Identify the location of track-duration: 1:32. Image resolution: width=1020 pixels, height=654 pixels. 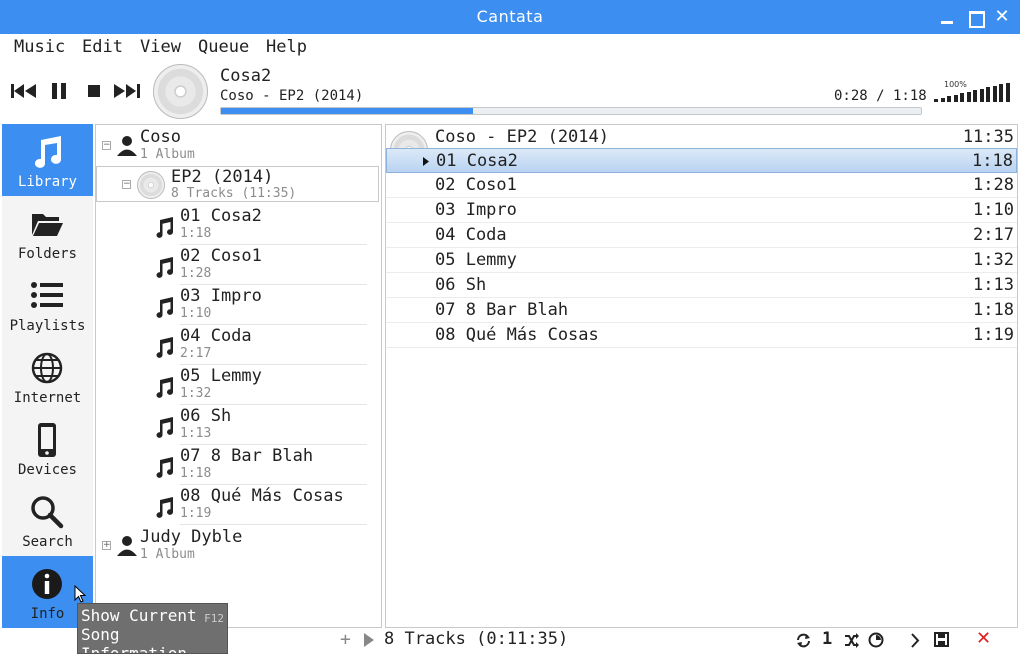
(196, 393).